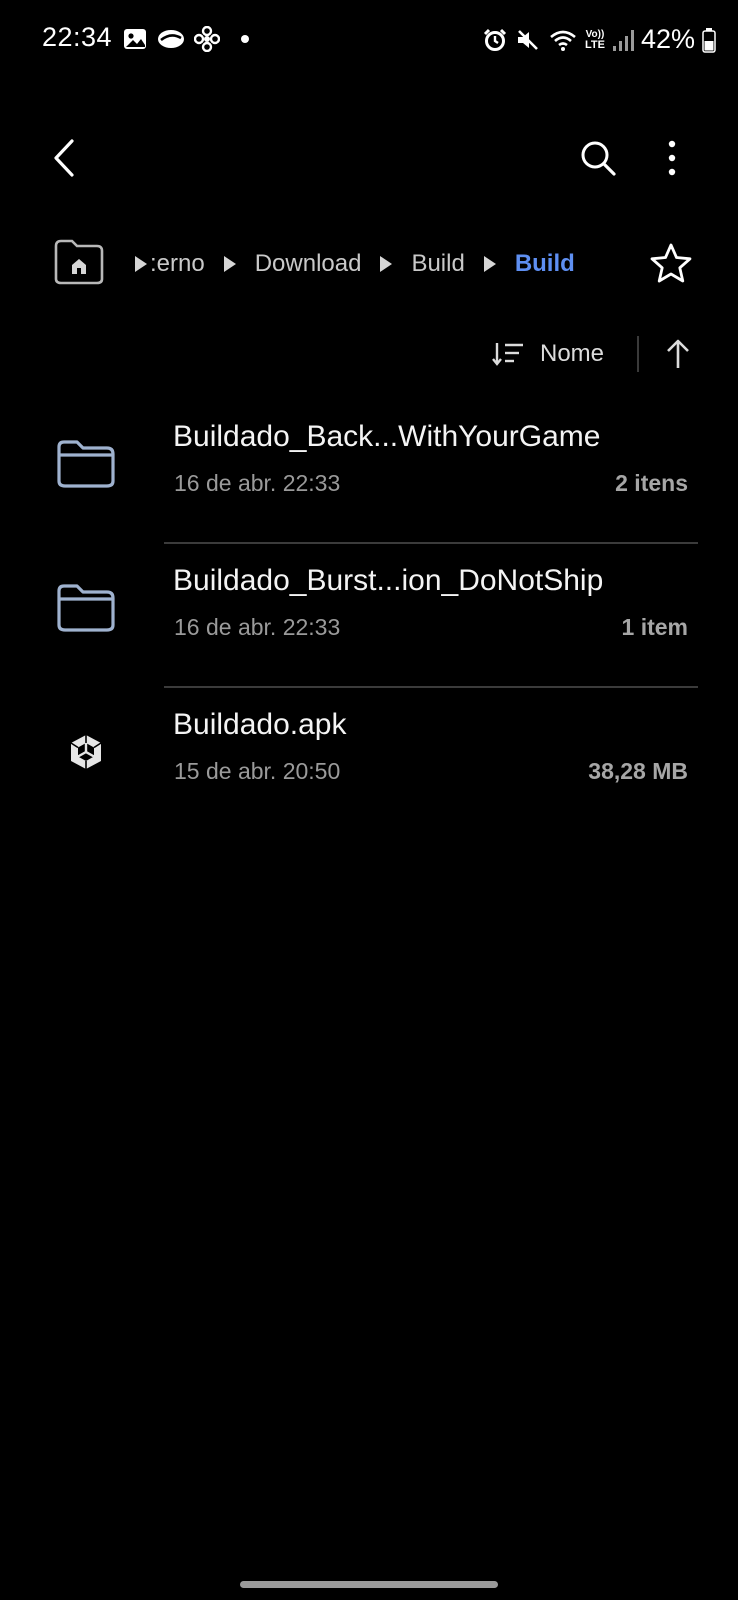 Image resolution: width=738 pixels, height=1600 pixels. Describe the element at coordinates (595, 34) in the screenshot. I see `volte-label: Vo))` at that location.